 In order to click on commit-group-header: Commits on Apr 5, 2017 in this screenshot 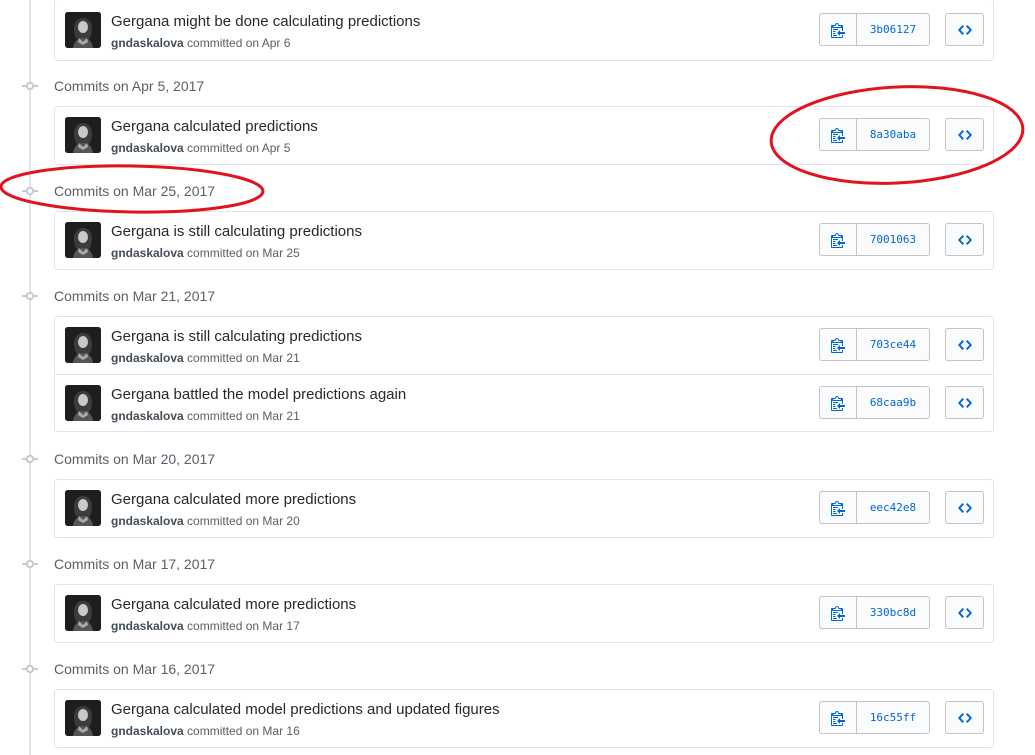, I will do `click(113, 86)`.